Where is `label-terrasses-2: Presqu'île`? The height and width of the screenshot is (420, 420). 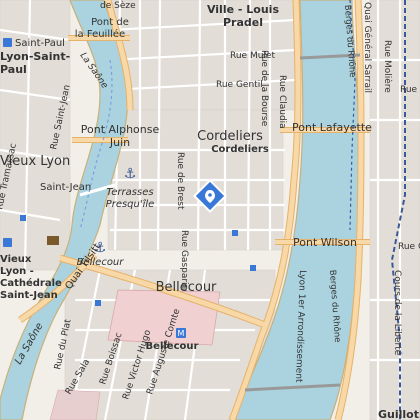
label-terrasses-2: Presqu'île is located at coordinates (130, 204).